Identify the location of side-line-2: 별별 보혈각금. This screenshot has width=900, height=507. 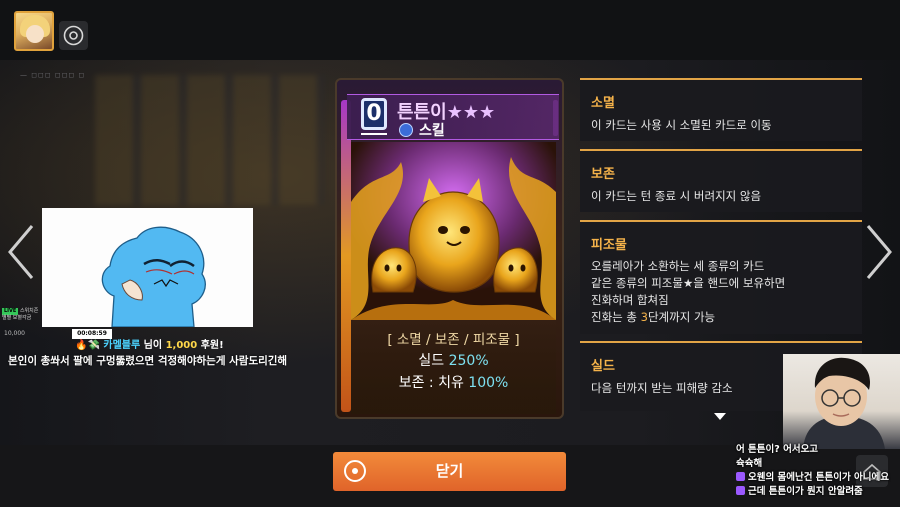
(17, 318).